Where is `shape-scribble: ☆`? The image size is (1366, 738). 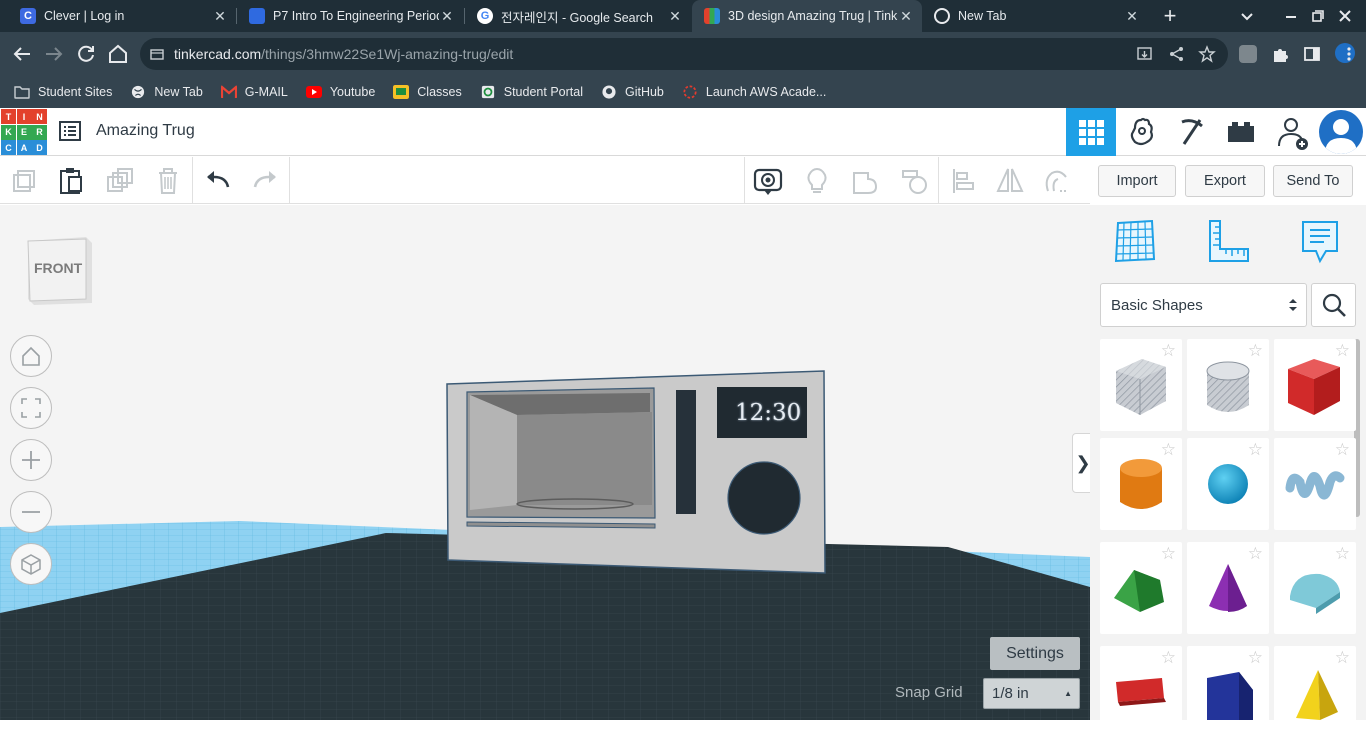 shape-scribble: ☆ is located at coordinates (1315, 484).